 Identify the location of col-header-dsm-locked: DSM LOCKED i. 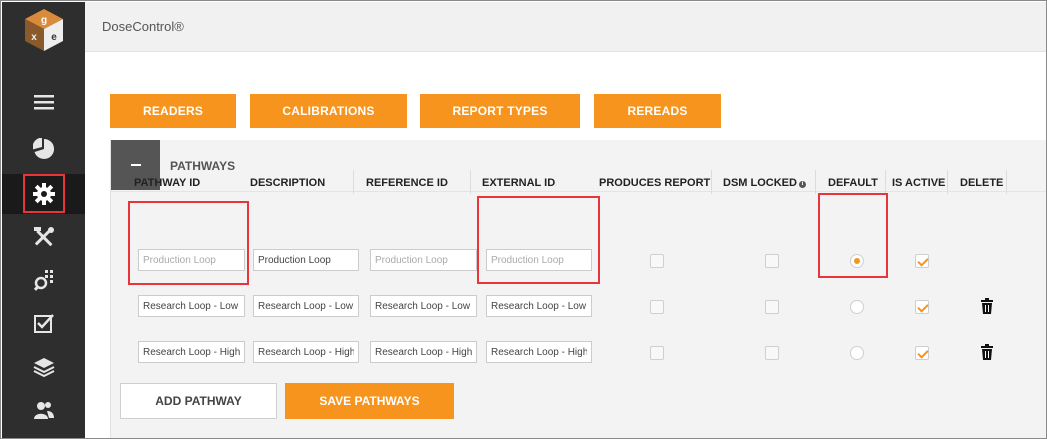
(764, 183).